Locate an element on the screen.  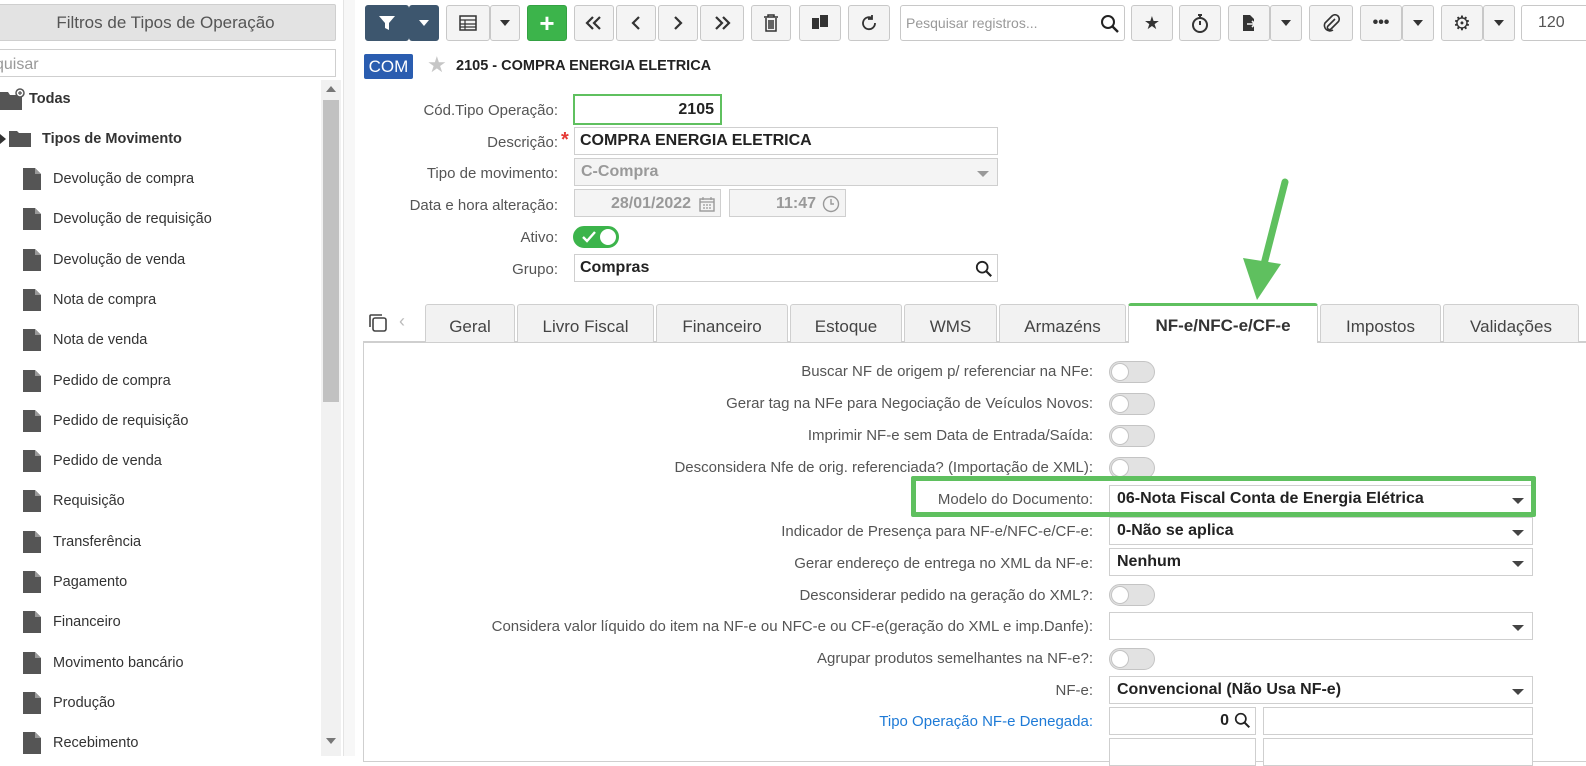
cod-field: 2105 is located at coordinates (647, 109).